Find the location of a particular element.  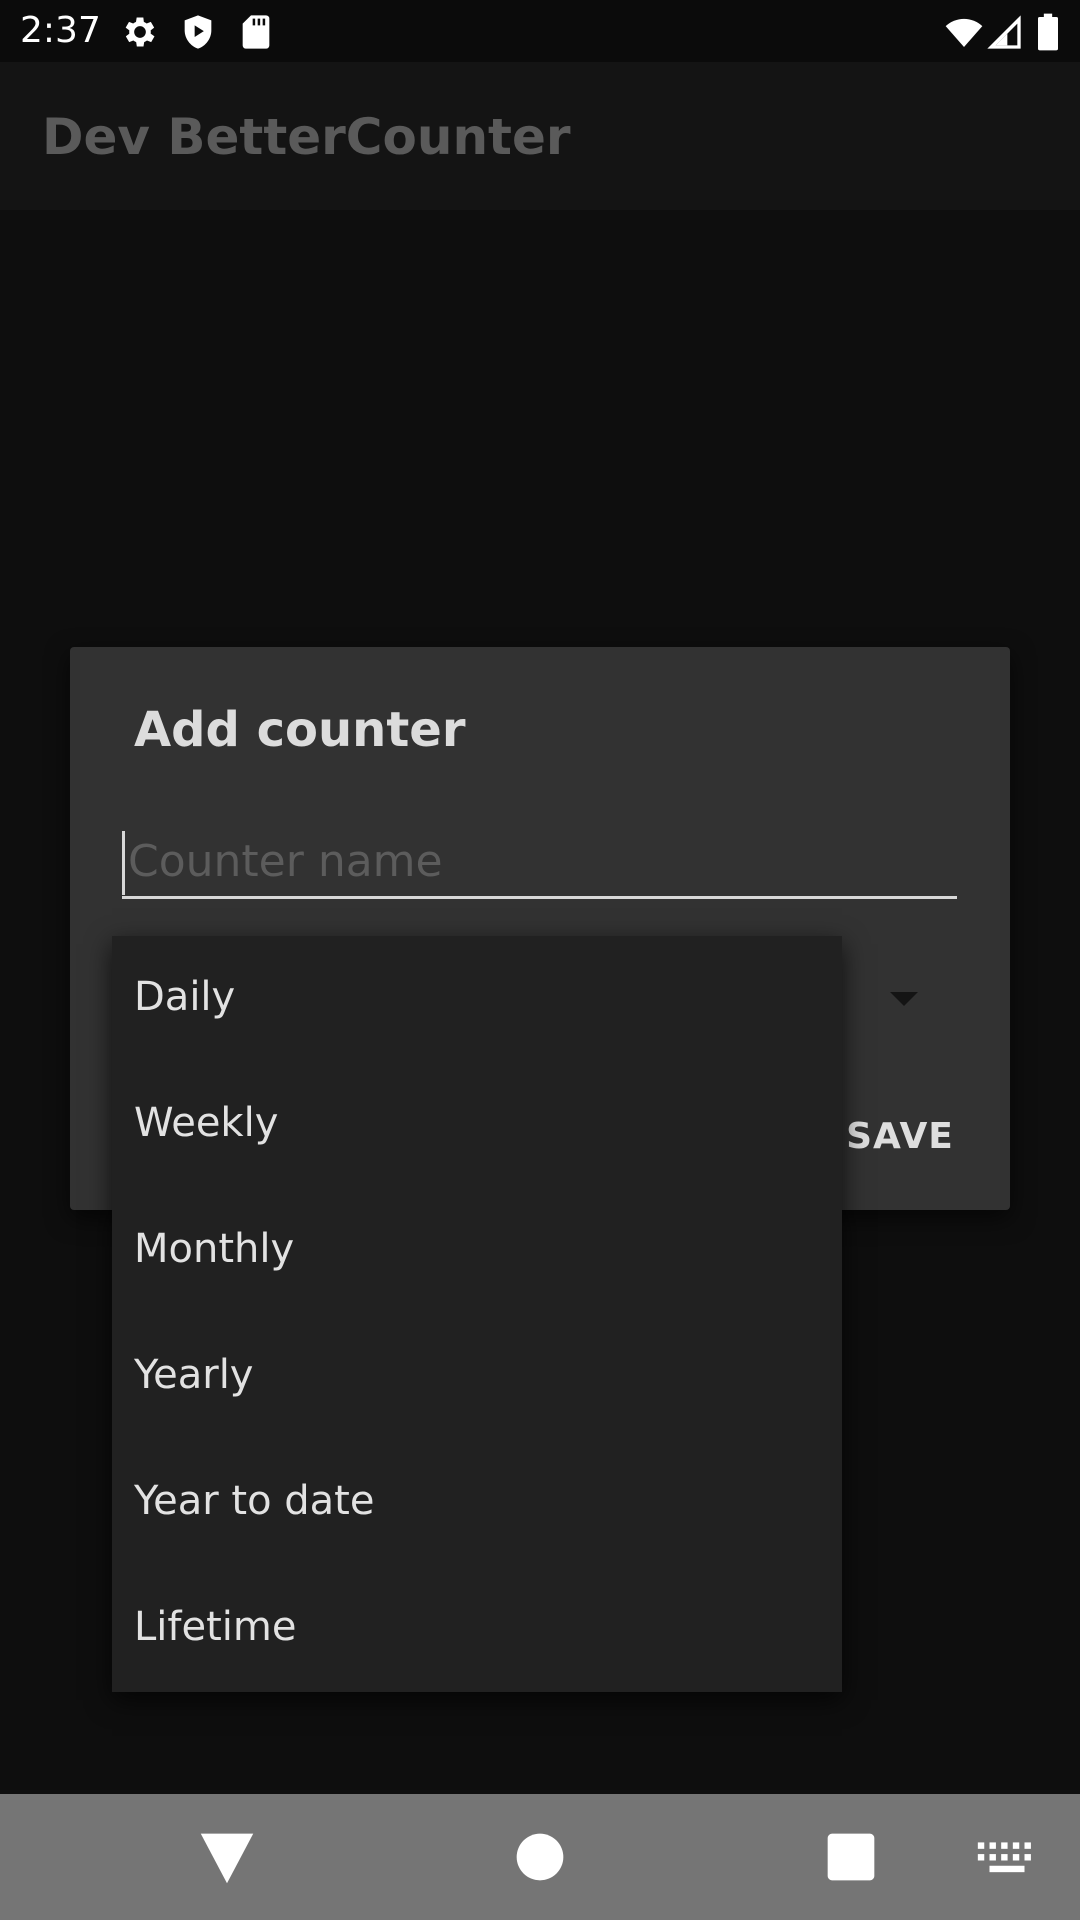

dropdown-item-label: Yearly is located at coordinates (194, 1375).